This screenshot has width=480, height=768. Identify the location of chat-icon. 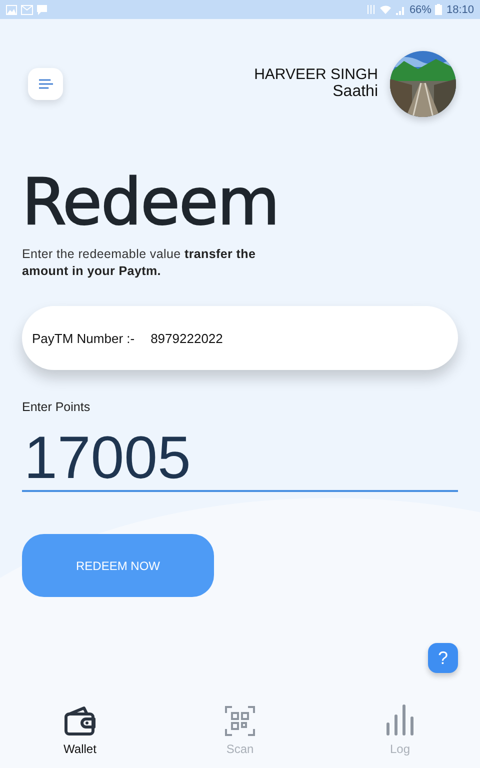
(42, 9).